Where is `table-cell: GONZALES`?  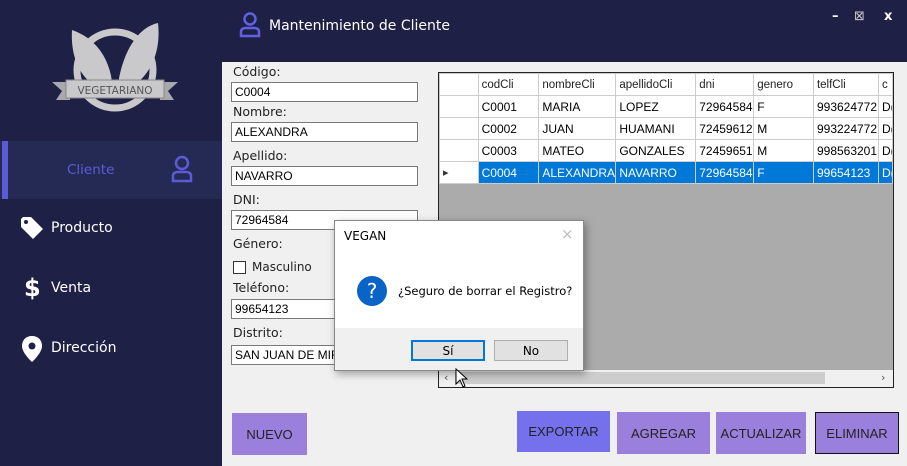
table-cell: GONZALES is located at coordinates (656, 150).